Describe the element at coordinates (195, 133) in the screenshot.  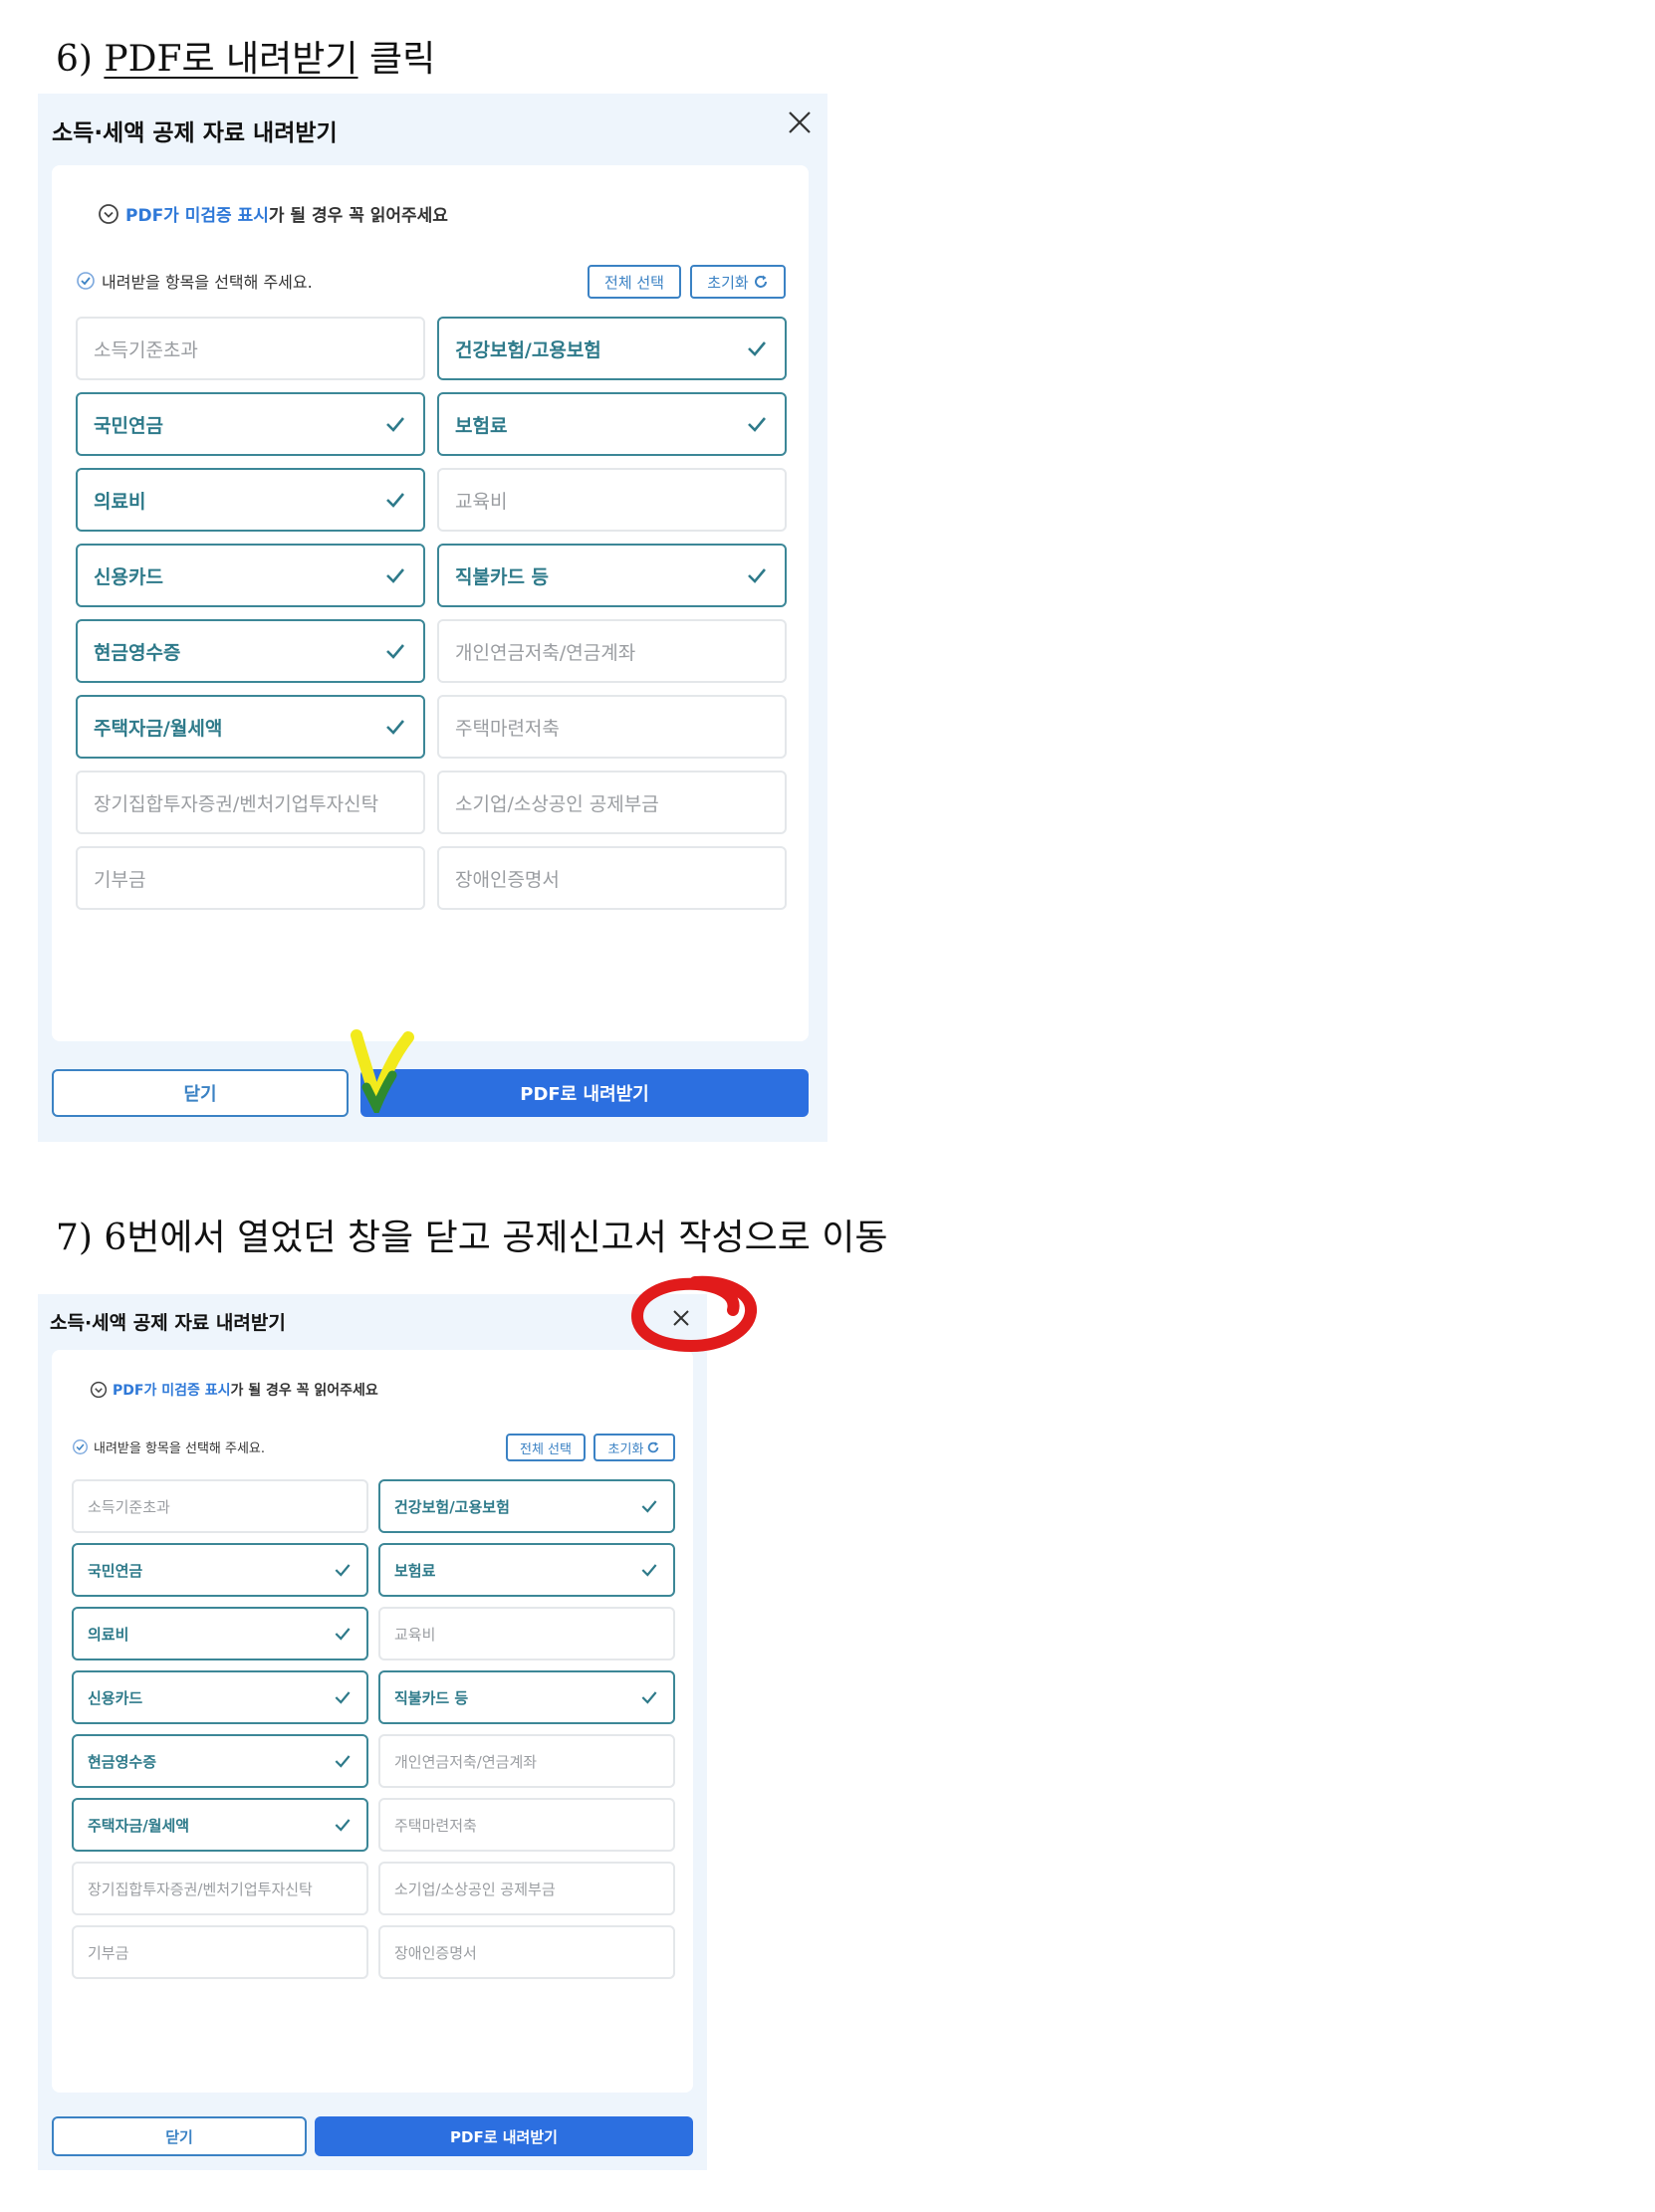
I see `dialog-title: 소득·세액 공제 자료 내려받기` at that location.